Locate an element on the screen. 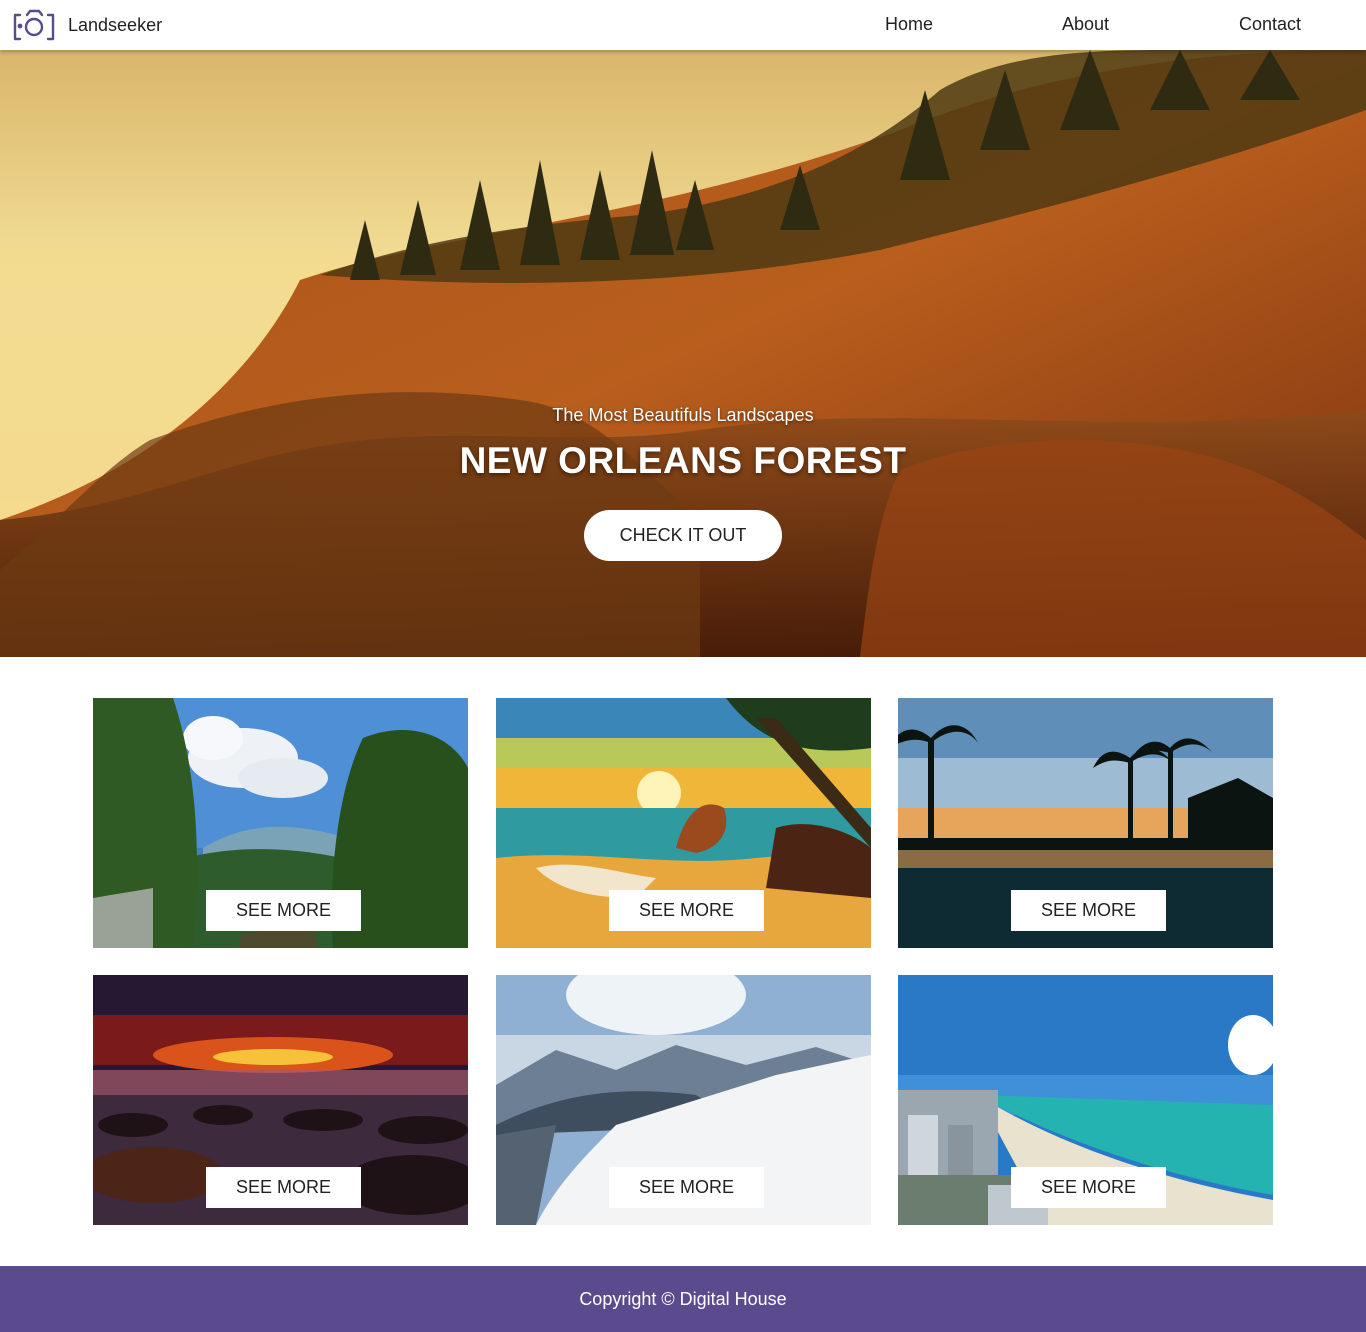  check-it-out-button: CHECK IT OUT is located at coordinates (683, 535).